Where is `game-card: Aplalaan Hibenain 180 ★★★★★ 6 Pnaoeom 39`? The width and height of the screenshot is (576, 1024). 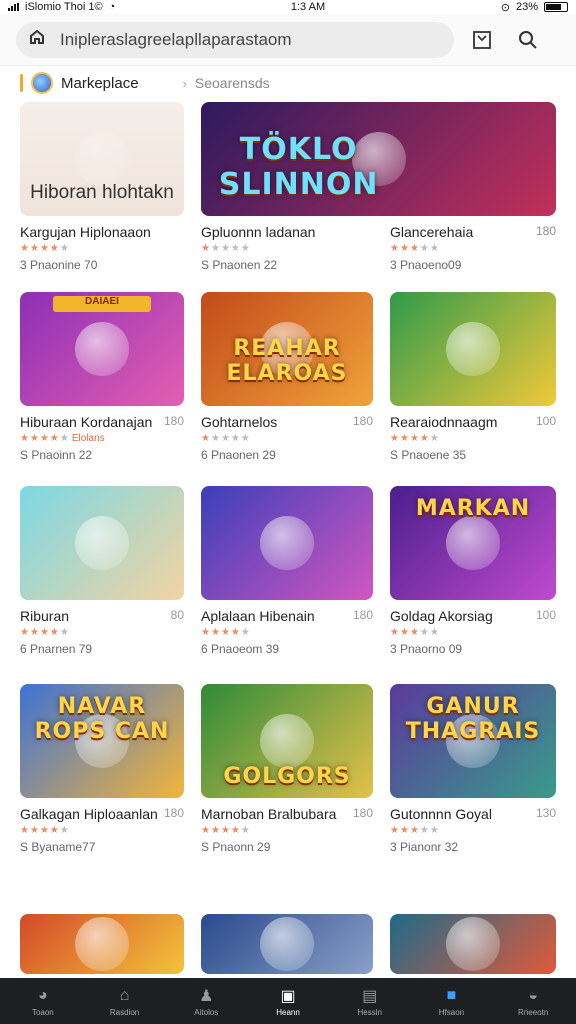 game-card: Aplalaan Hibenain 180 ★★★★★ 6 Pnaoeom 39 is located at coordinates (287, 571).